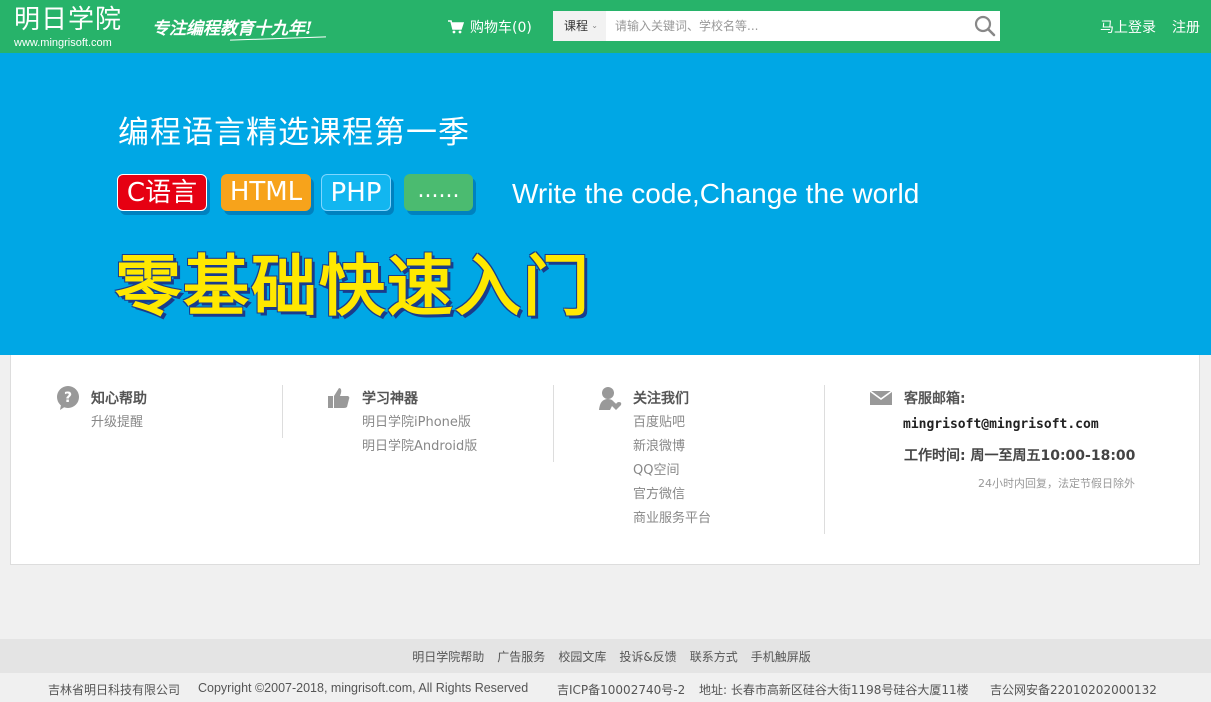 This screenshot has height=702, width=1211. Describe the element at coordinates (594, 25) in the screenshot. I see `chevron-down-icon: ⌄` at that location.